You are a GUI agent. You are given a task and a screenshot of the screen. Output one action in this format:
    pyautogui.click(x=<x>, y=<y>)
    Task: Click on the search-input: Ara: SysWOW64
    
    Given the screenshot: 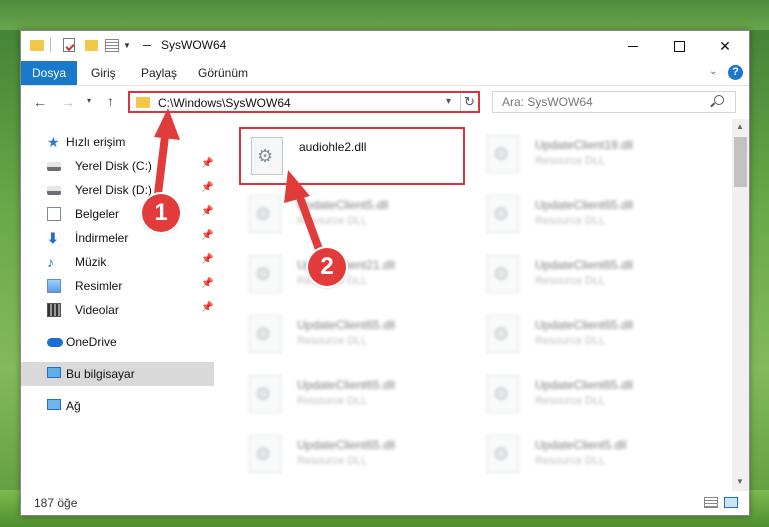 What is the action you would take?
    pyautogui.click(x=614, y=102)
    